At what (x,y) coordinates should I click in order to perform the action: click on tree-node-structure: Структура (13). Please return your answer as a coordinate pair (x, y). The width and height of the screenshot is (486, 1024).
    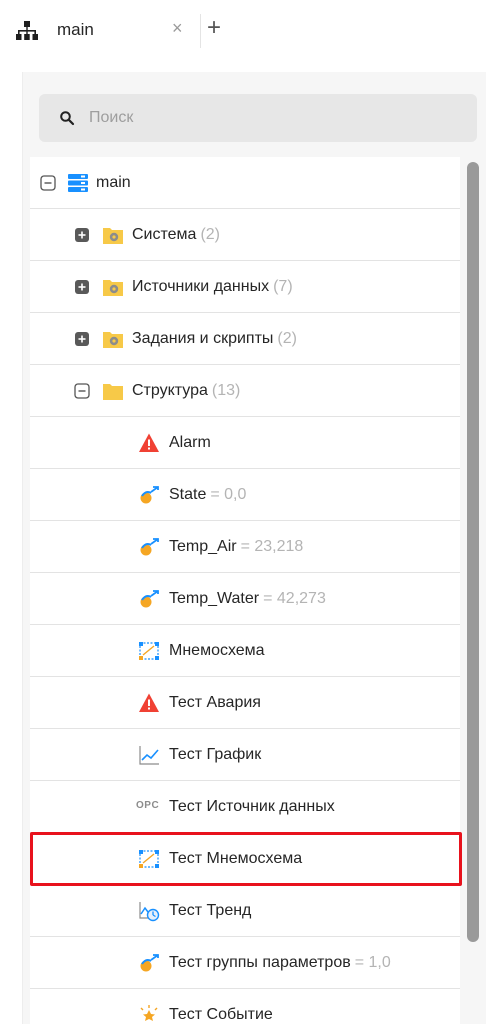
    Looking at the image, I should click on (245, 391).